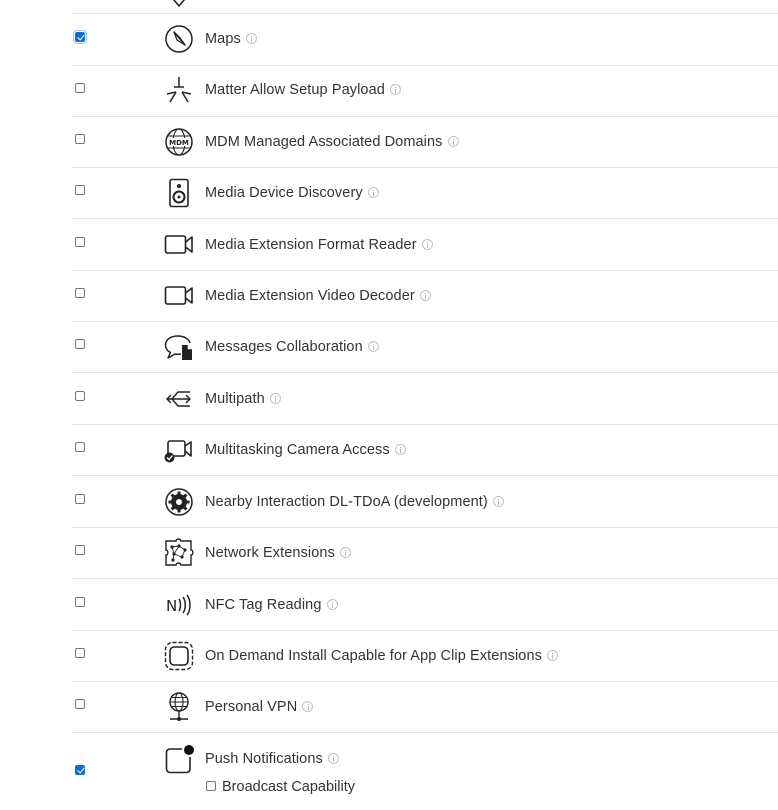 The height and width of the screenshot is (810, 778). What do you see at coordinates (80, 88) in the screenshot?
I see `capability-checkbox-matter` at bounding box center [80, 88].